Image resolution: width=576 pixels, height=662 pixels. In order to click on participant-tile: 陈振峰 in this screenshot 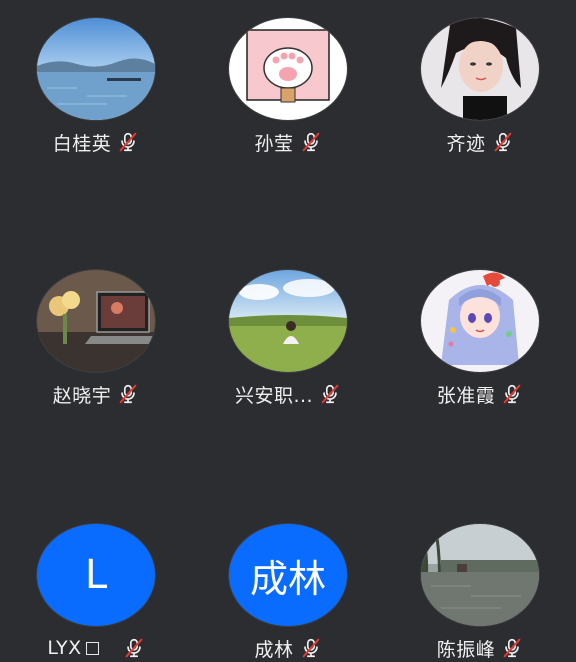, I will do `click(480, 592)`.